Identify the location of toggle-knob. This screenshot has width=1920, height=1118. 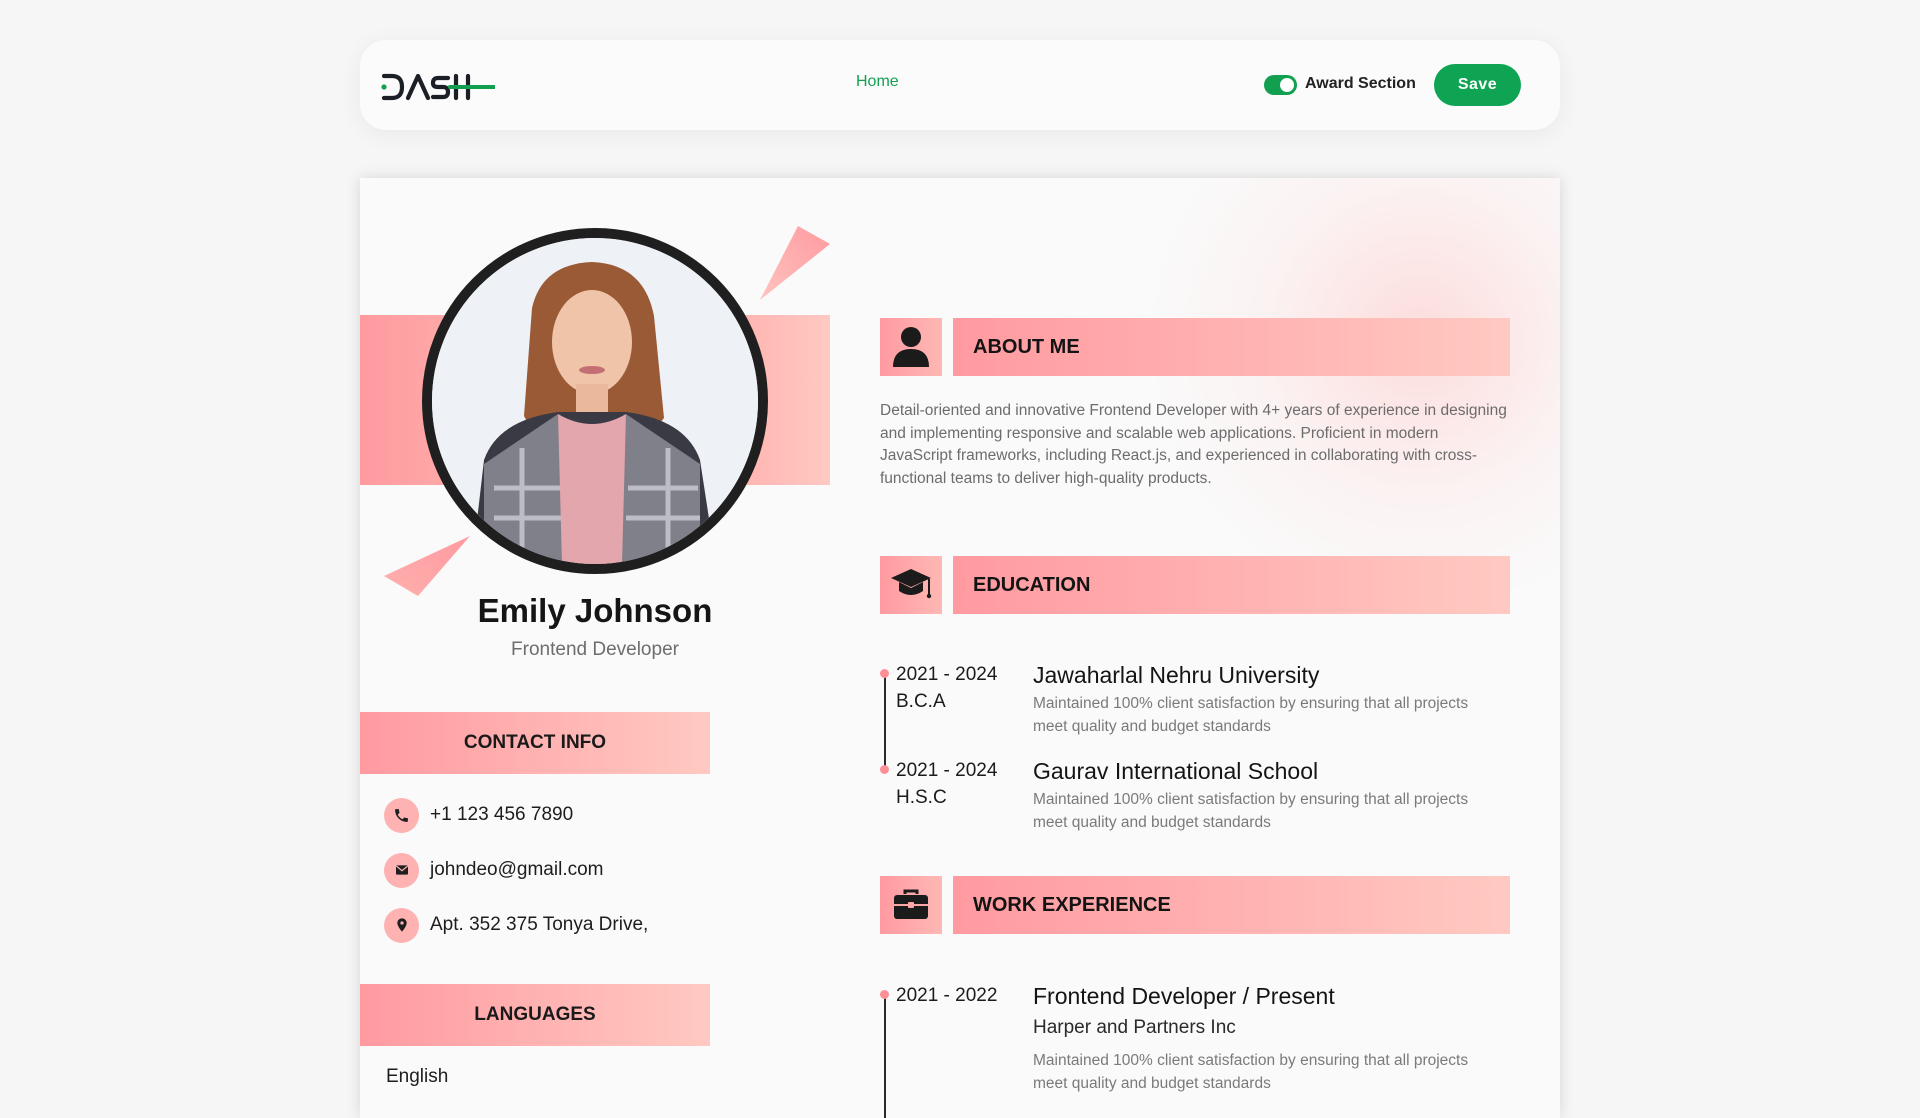
(1287, 85).